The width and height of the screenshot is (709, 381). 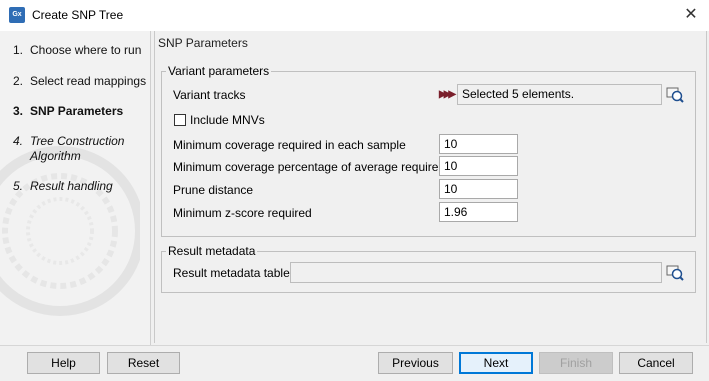 I want to click on browse-variant-tracks-icon, so click(x=675, y=95).